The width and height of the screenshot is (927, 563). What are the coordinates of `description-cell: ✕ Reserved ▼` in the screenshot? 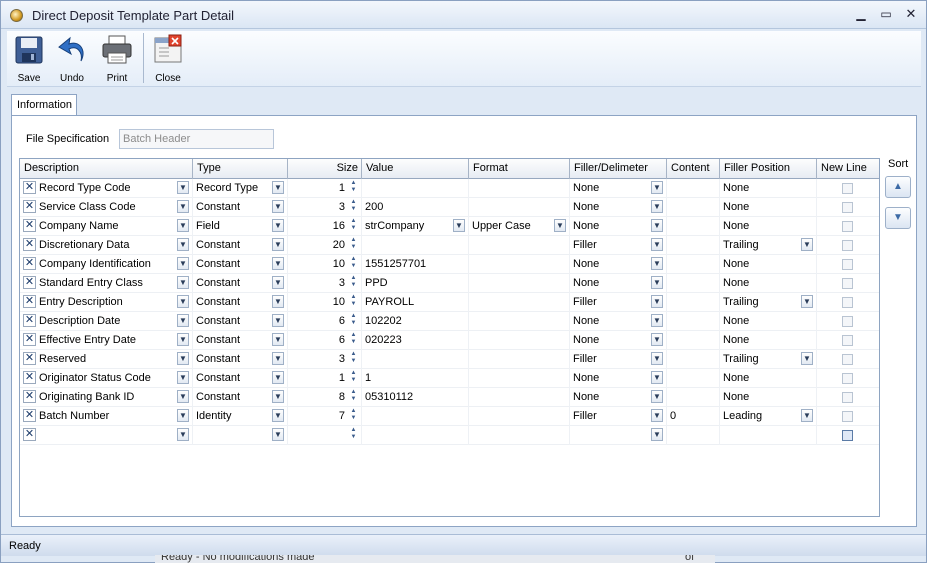 It's located at (106, 359).